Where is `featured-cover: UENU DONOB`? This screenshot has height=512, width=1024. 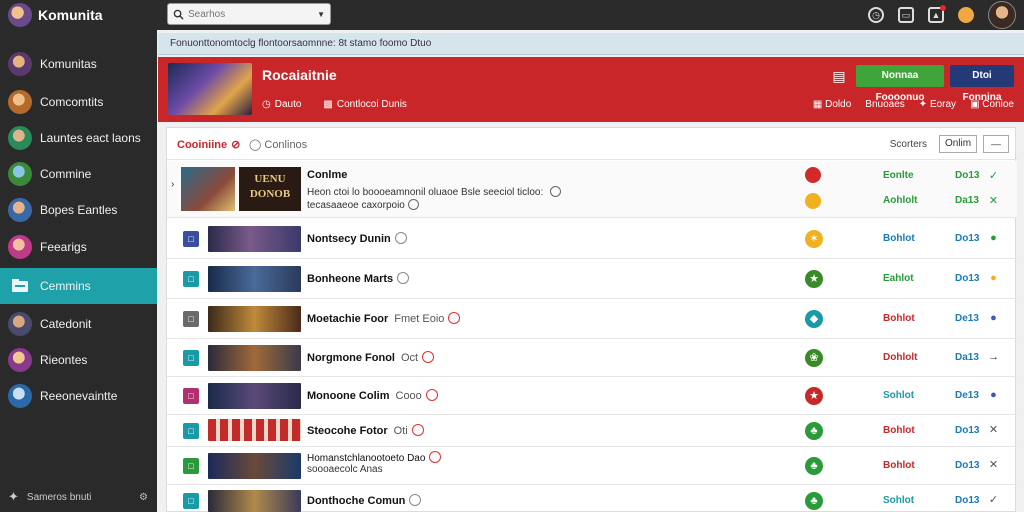
featured-cover: UENU DONOB is located at coordinates (270, 189).